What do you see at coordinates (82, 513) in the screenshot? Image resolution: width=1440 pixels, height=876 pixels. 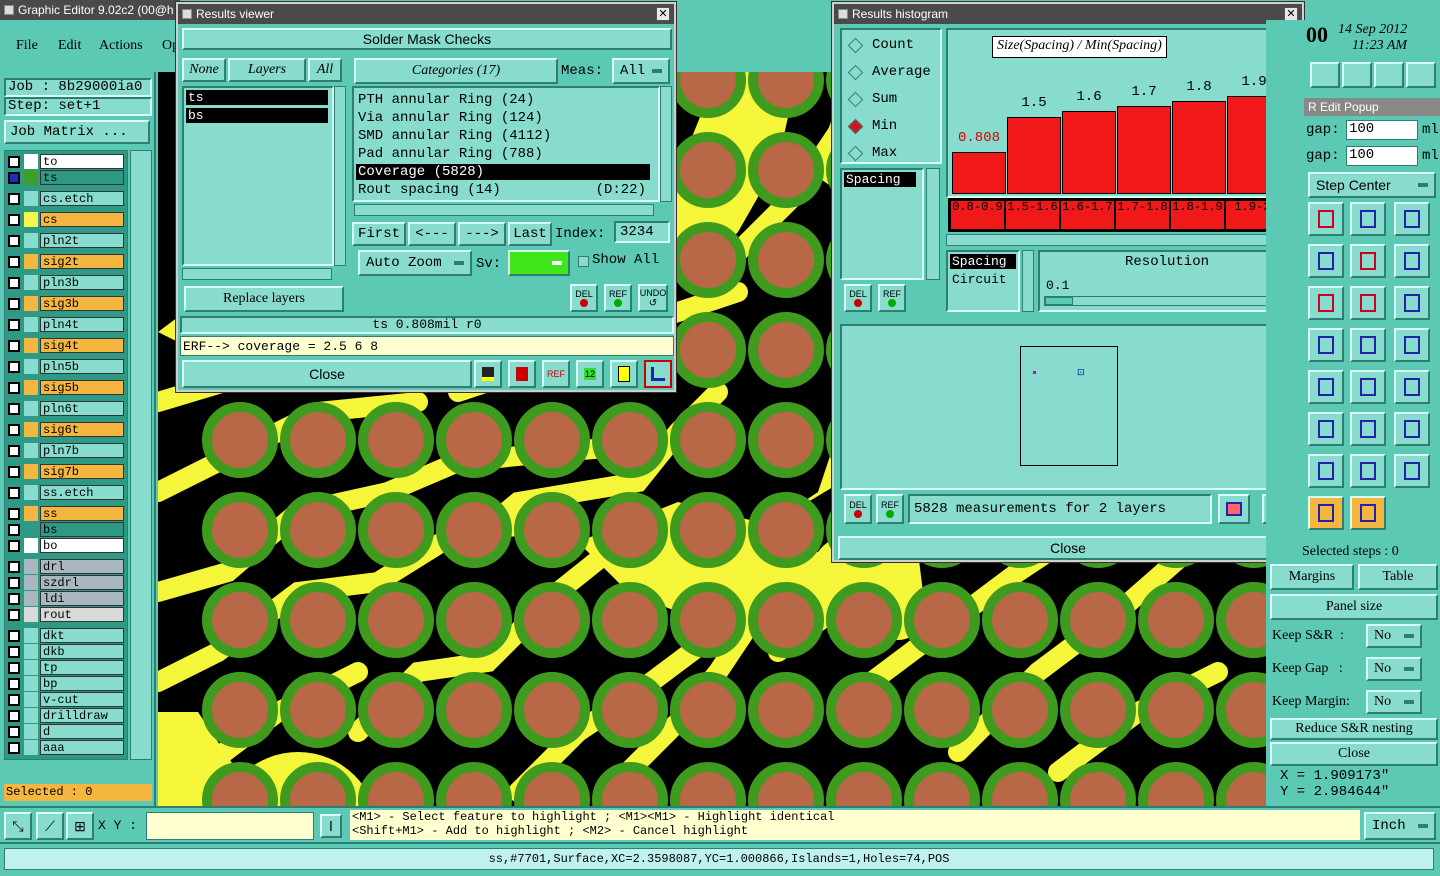 I see `layer-name: ss` at bounding box center [82, 513].